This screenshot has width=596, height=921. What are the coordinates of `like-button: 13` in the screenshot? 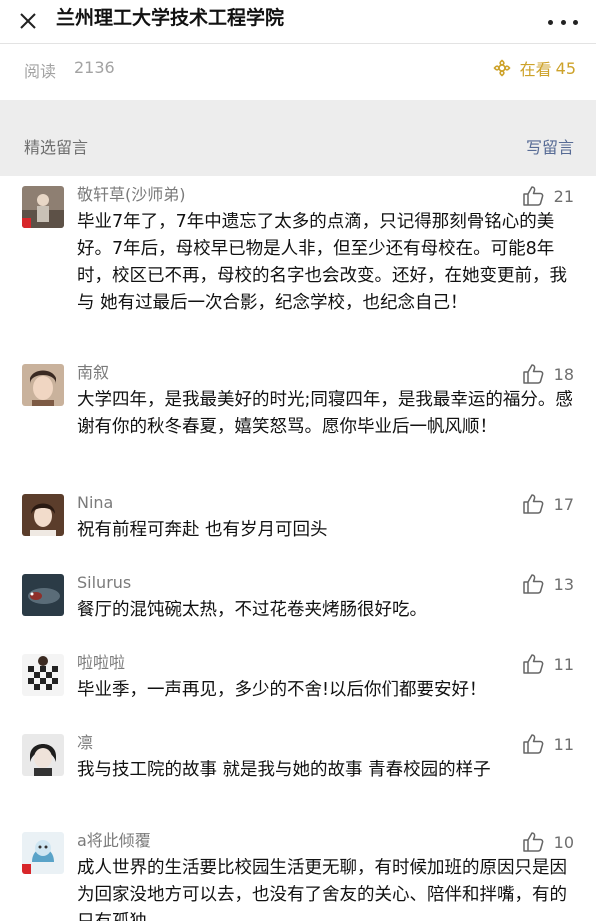 It's located at (548, 584).